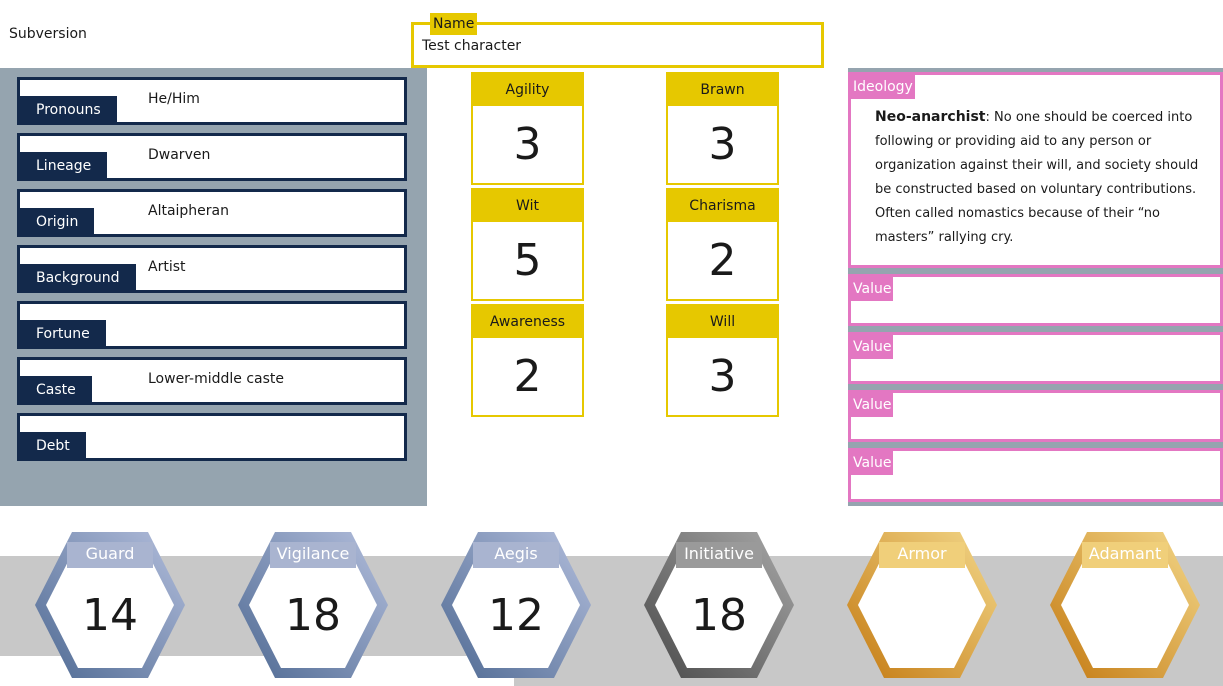 The height and width of the screenshot is (686, 1223). Describe the element at coordinates (454, 24) in the screenshot. I see `name-label: Name` at that location.